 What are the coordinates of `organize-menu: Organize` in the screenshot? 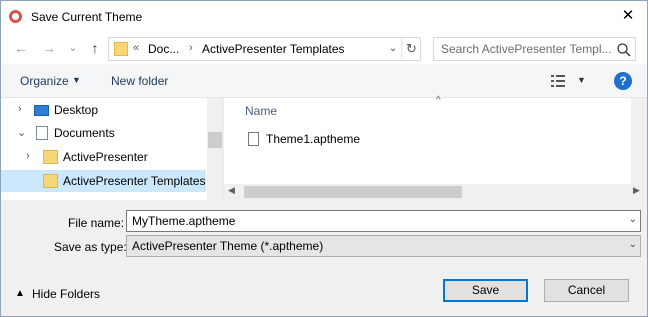 It's located at (44, 81).